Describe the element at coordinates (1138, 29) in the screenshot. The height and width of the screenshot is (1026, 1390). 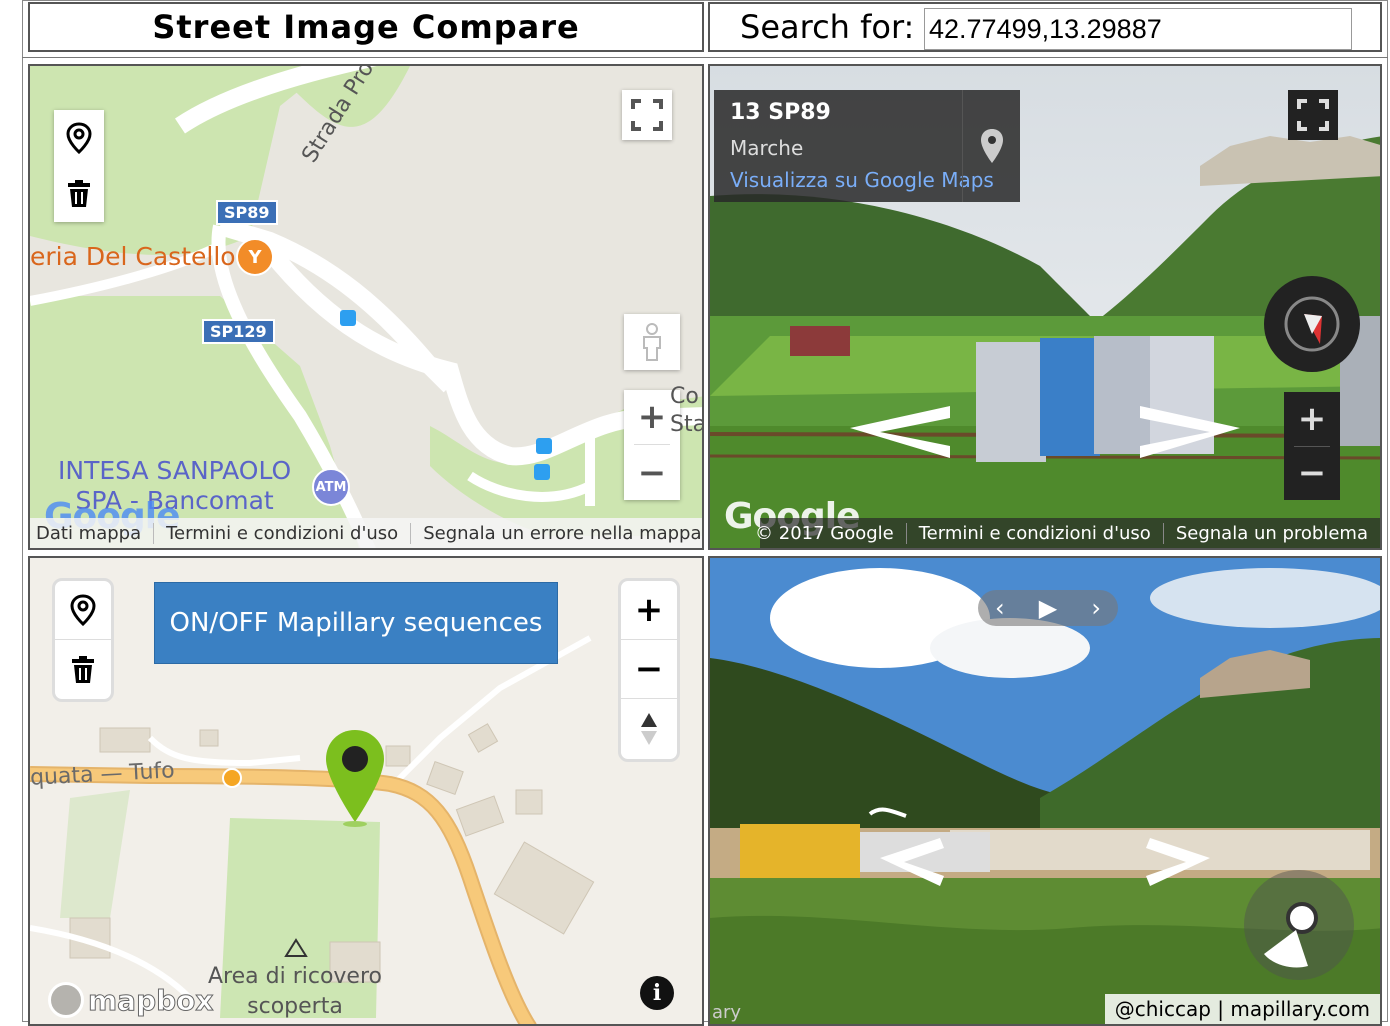
I see `search-input` at that location.